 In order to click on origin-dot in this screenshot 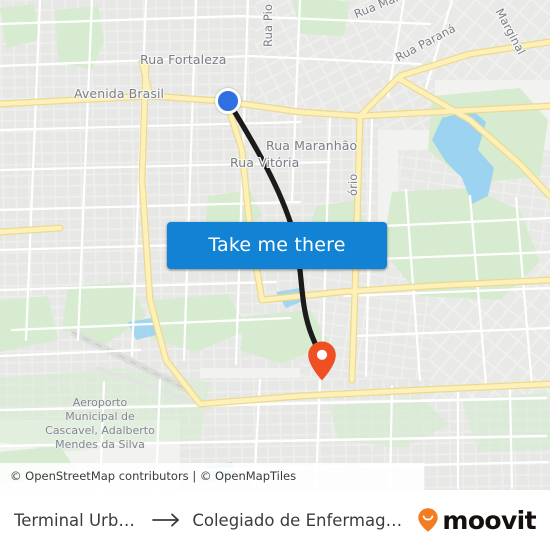, I will do `click(228, 101)`.